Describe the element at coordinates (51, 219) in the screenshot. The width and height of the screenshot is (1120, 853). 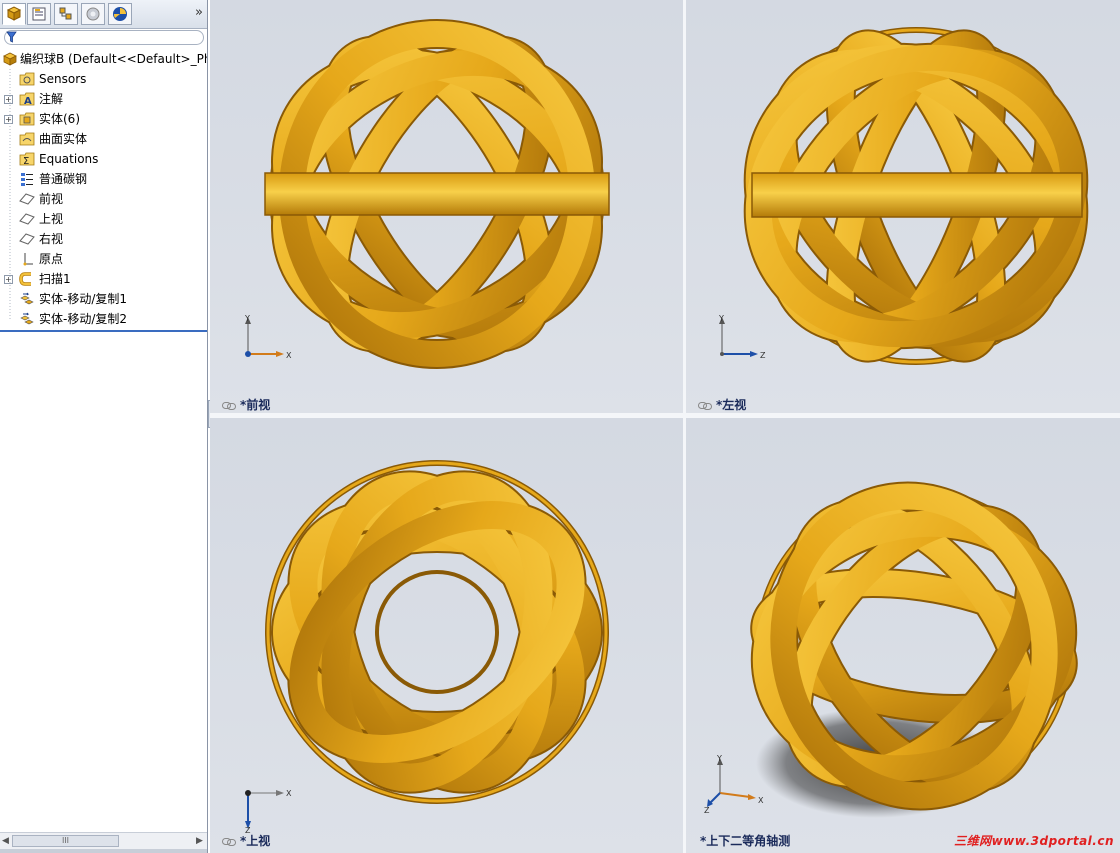
I see `tree-item-label: 上视` at that location.